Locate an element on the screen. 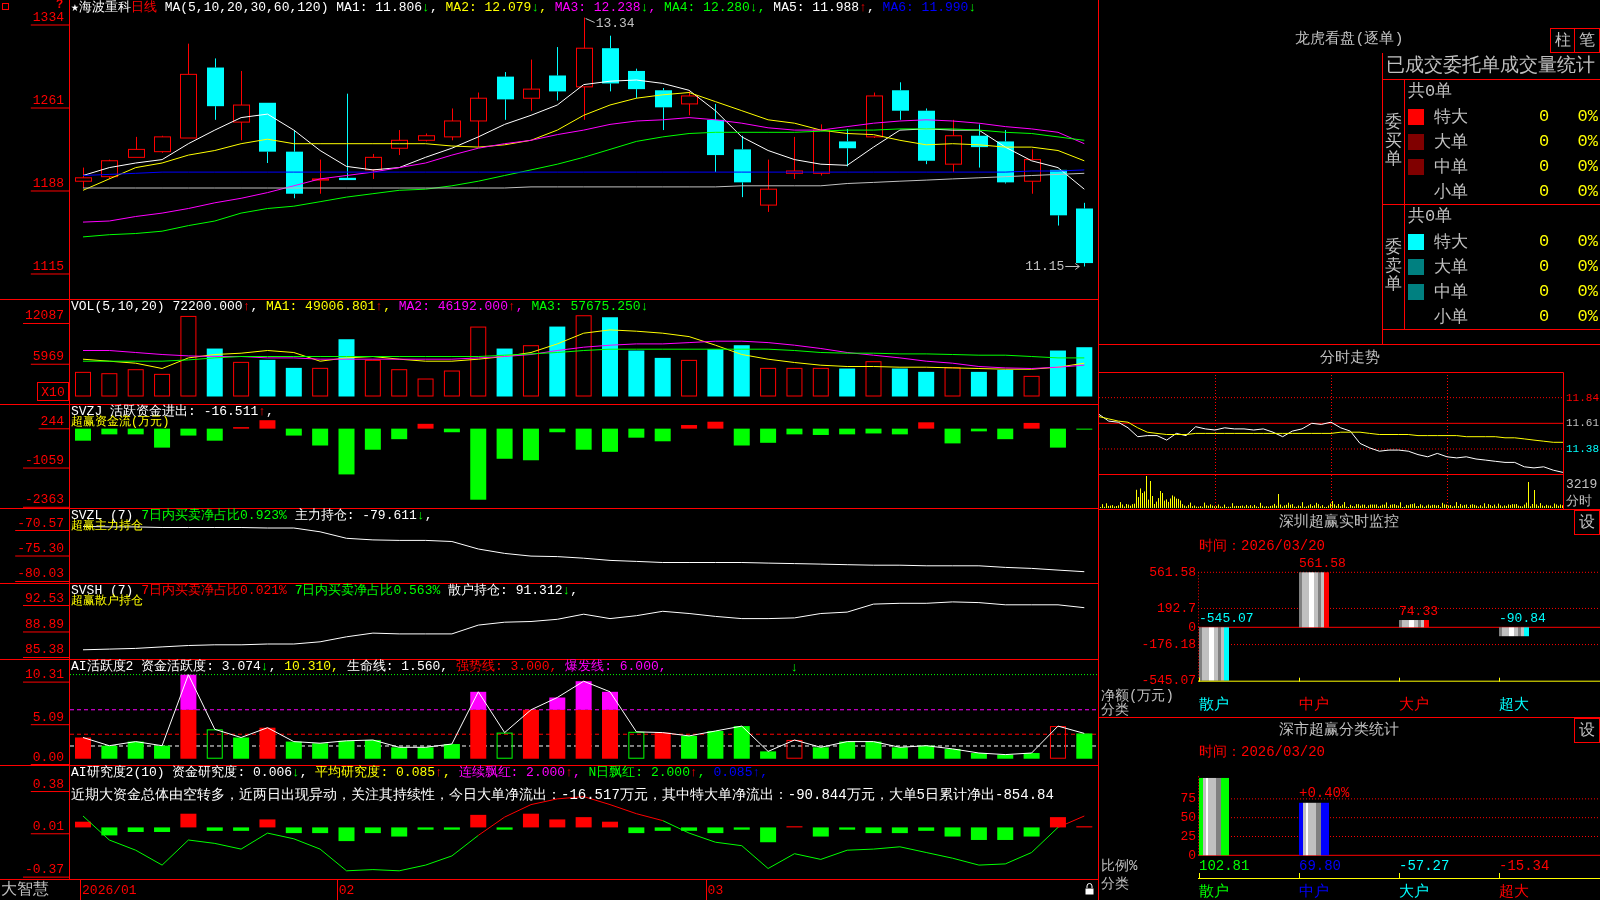 The width and height of the screenshot is (1600, 900). order-size-label: 大单 is located at coordinates (1451, 142).